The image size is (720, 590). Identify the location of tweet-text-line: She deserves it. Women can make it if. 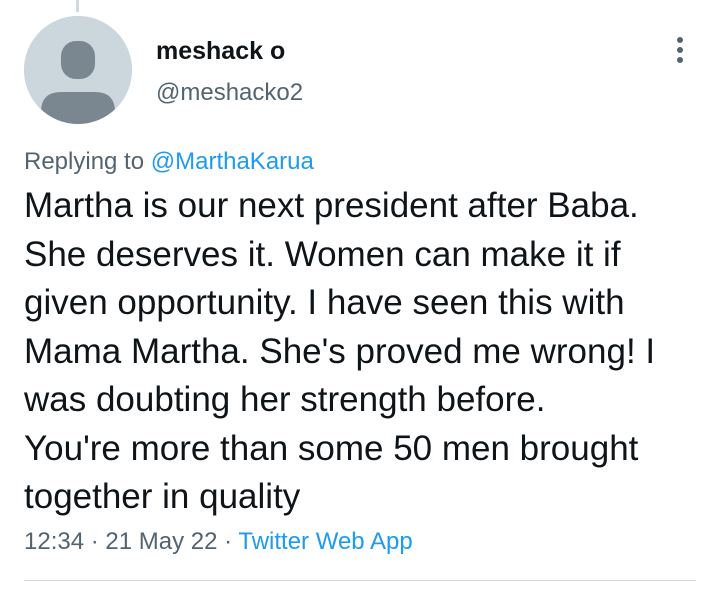
(322, 254).